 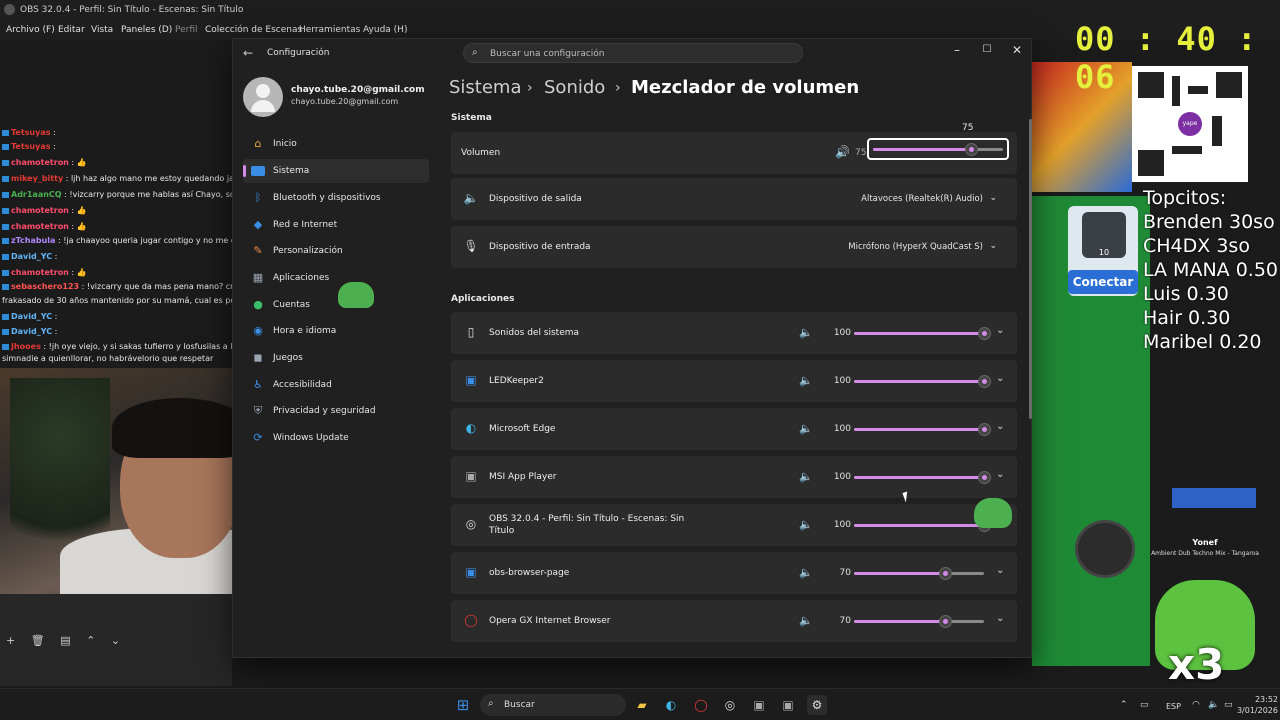 I want to click on speaker-icon: 🔊, so click(x=842, y=152).